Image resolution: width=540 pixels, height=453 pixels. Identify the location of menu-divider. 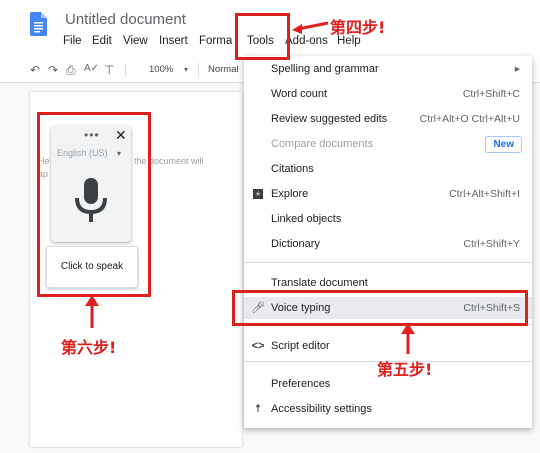
(388, 262).